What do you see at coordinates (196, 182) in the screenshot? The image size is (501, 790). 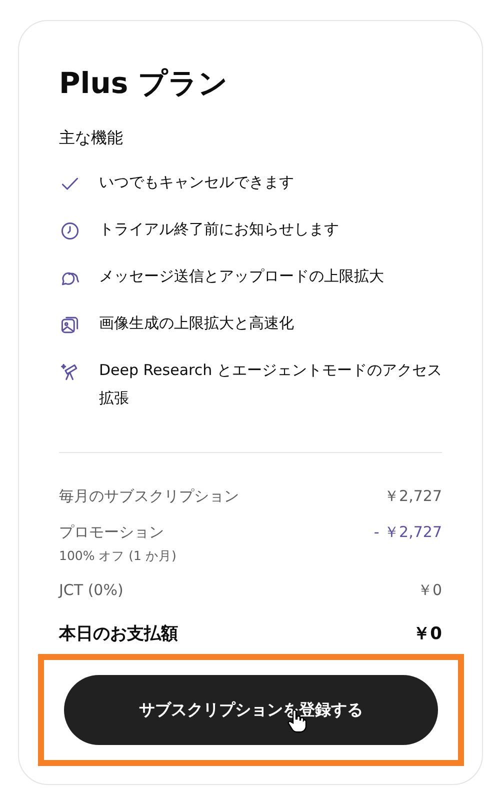 I see `feature-text: いつでもキャンセルできます` at bounding box center [196, 182].